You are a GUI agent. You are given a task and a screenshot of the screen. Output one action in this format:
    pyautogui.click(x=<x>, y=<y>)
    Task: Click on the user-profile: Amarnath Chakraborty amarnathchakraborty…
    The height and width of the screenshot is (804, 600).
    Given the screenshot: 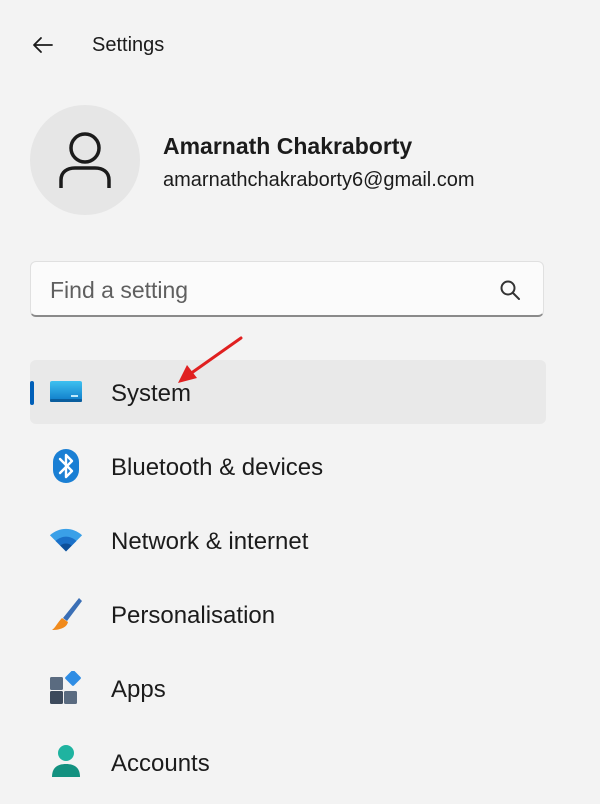 What is the action you would take?
    pyautogui.click(x=300, y=161)
    